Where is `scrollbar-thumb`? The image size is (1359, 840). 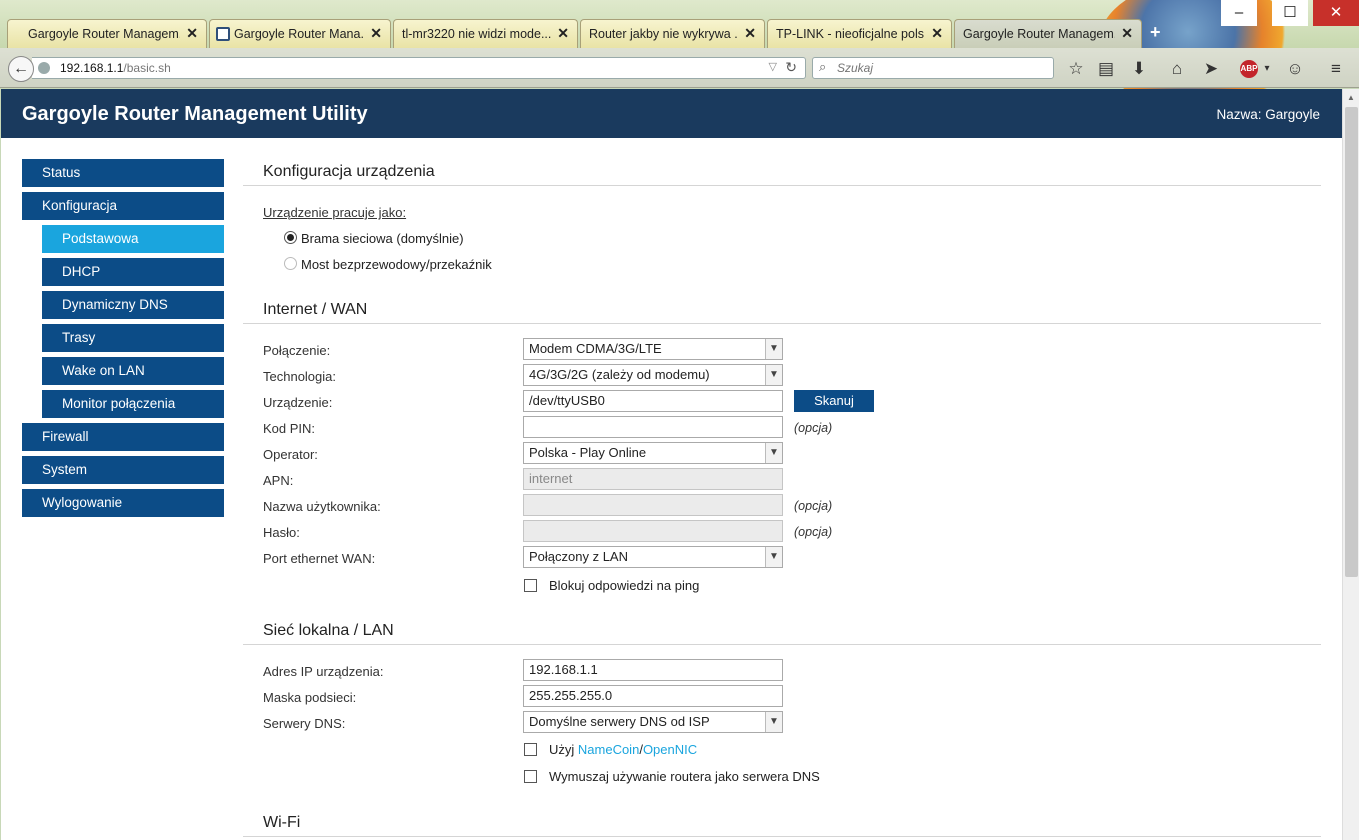
scrollbar-thumb is located at coordinates (1351, 342).